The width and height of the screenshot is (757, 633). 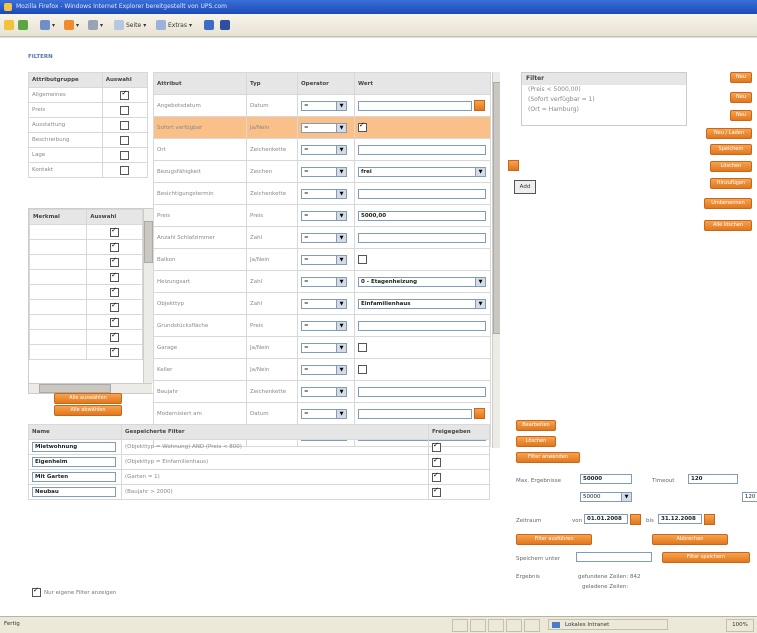 What do you see at coordinates (88, 410) in the screenshot?
I see `deselect-all-button: Alle abwählen` at bounding box center [88, 410].